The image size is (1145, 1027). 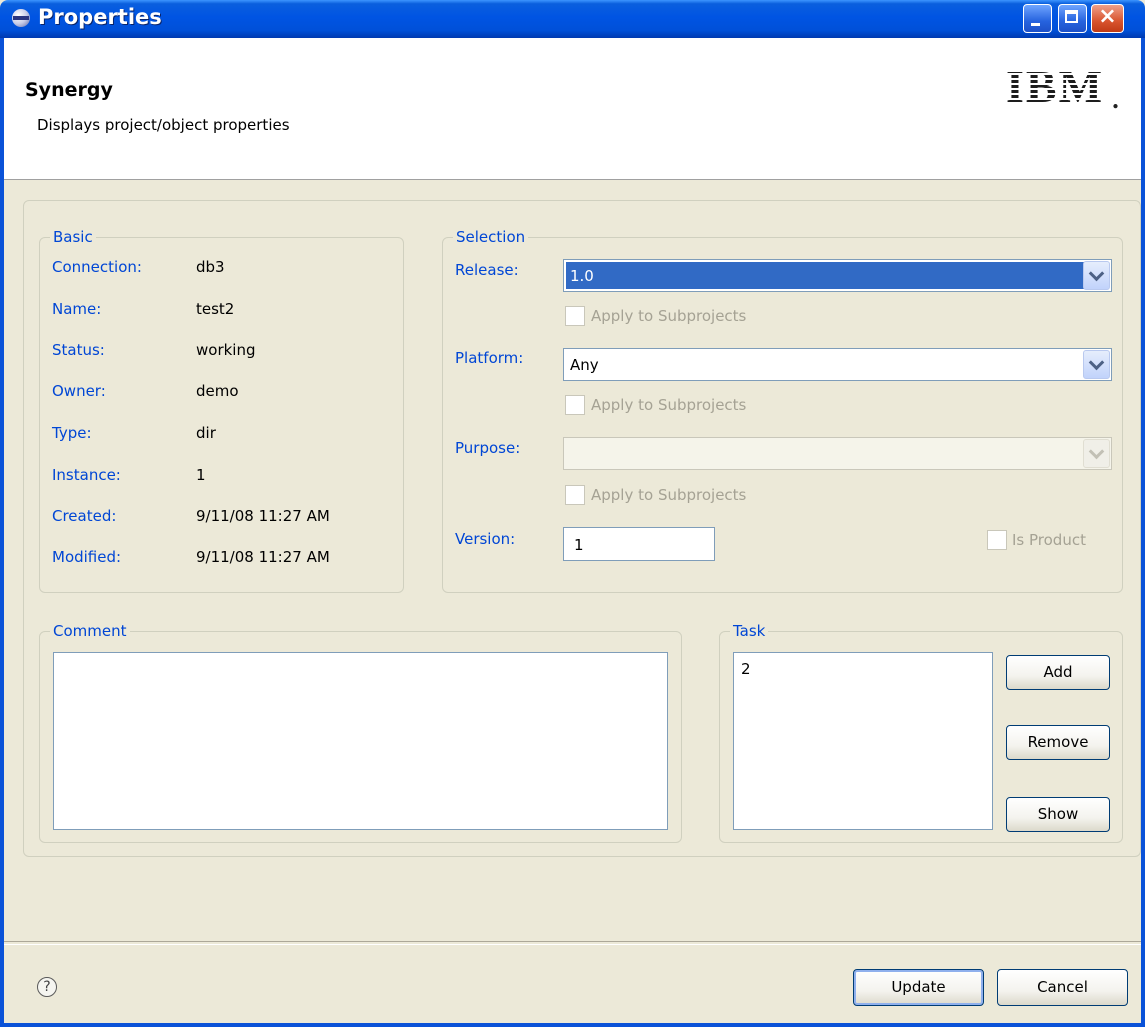 What do you see at coordinates (100, 17) in the screenshot?
I see `window-title: Properties` at bounding box center [100, 17].